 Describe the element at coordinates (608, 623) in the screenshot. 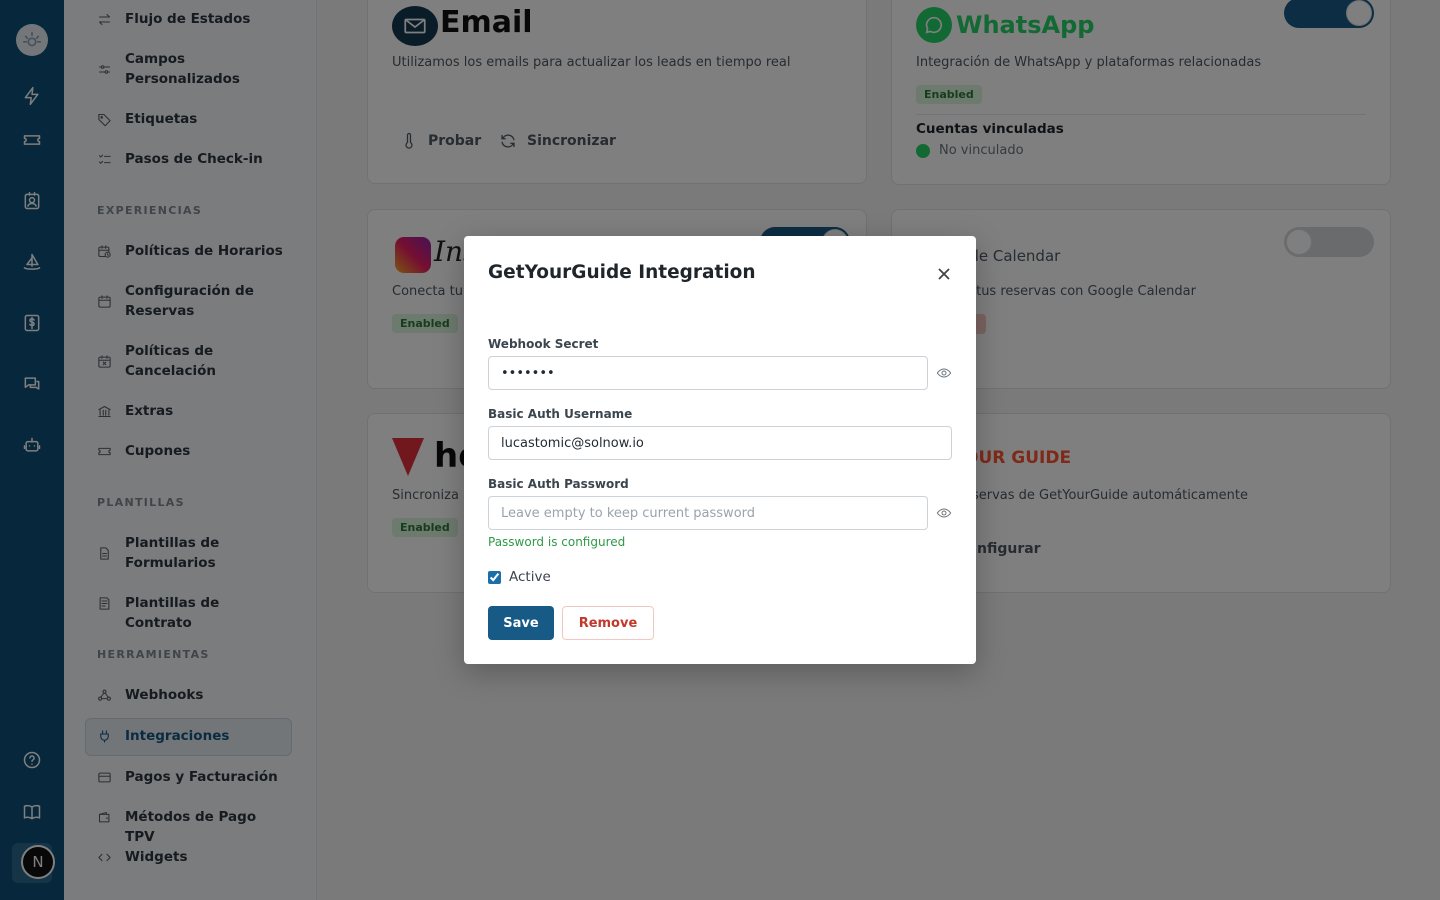

I see `remove-button: Remove` at that location.